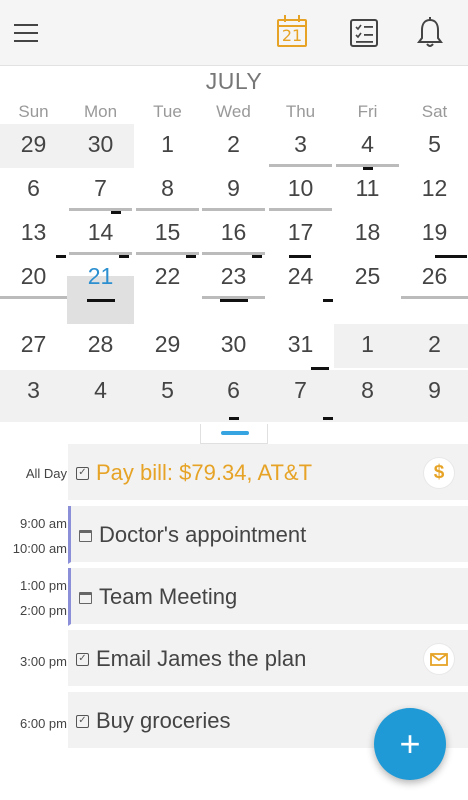 This screenshot has width=468, height=800. I want to click on weekday-wed: Wed, so click(233, 111).